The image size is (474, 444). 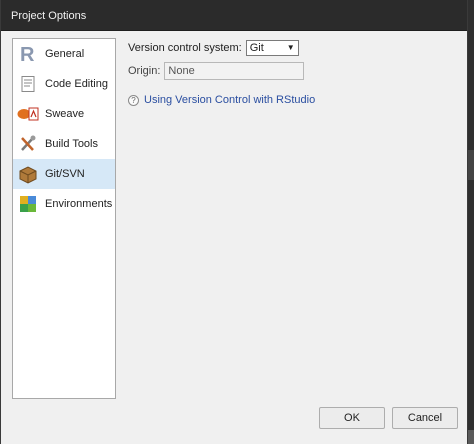 I want to click on help-row: ? Using Version Control with RStudio, so click(x=221, y=100).